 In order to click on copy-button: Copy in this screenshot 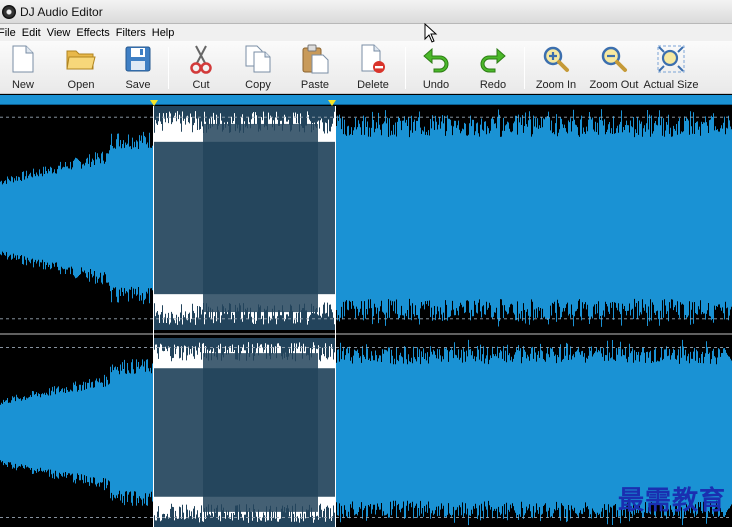, I will do `click(258, 68)`.